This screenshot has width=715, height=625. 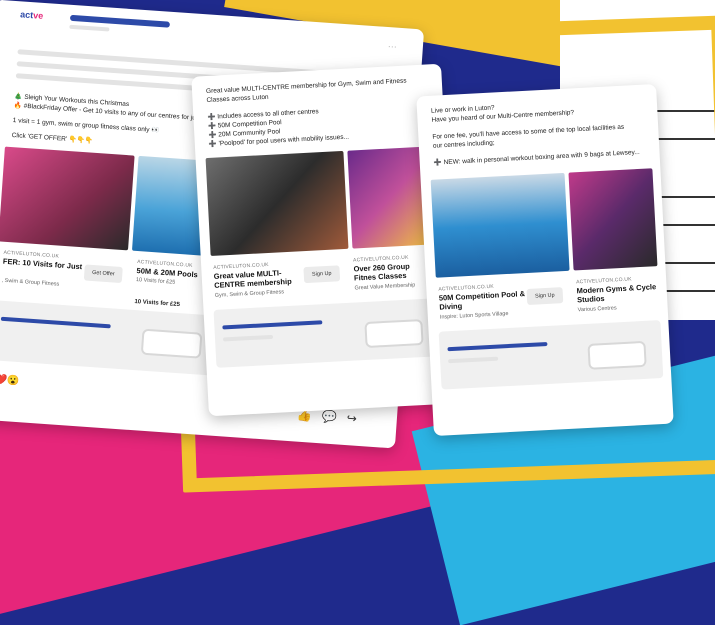 I want to click on ad-title: Modern Gyms & Cycle Studios, so click(x=616, y=293).